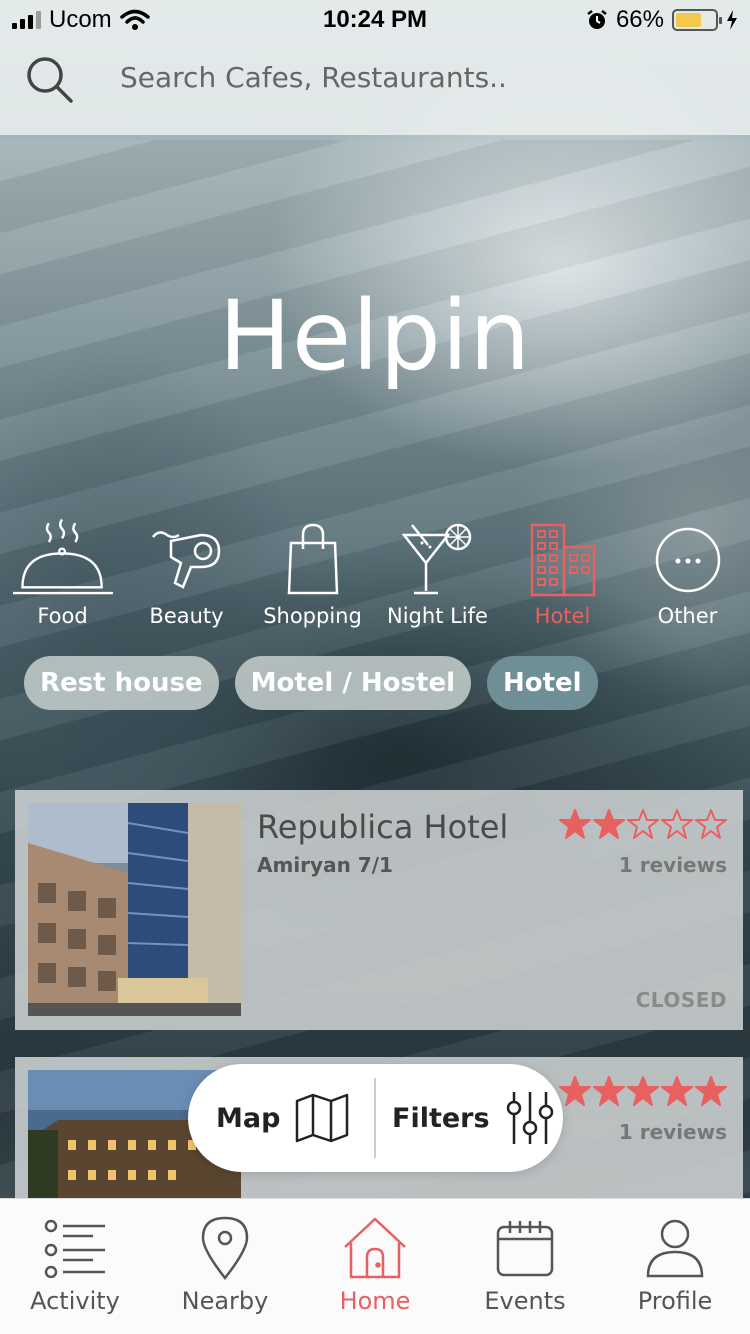  I want to click on category-label: Shopping, so click(312, 616).